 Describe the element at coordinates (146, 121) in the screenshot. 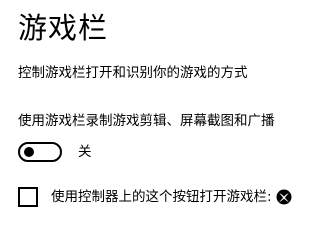

I see `record-setting-label: 使用游戏栏录制游戏剪辑、屏幕截图和广播` at that location.